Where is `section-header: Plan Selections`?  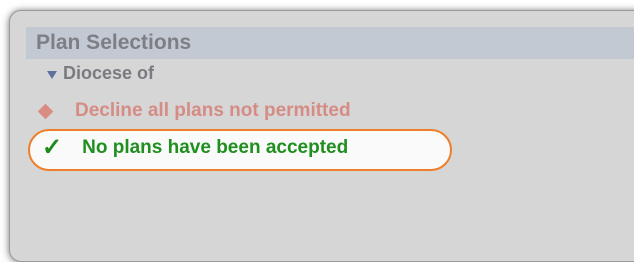
section-header: Plan Selections is located at coordinates (330, 43).